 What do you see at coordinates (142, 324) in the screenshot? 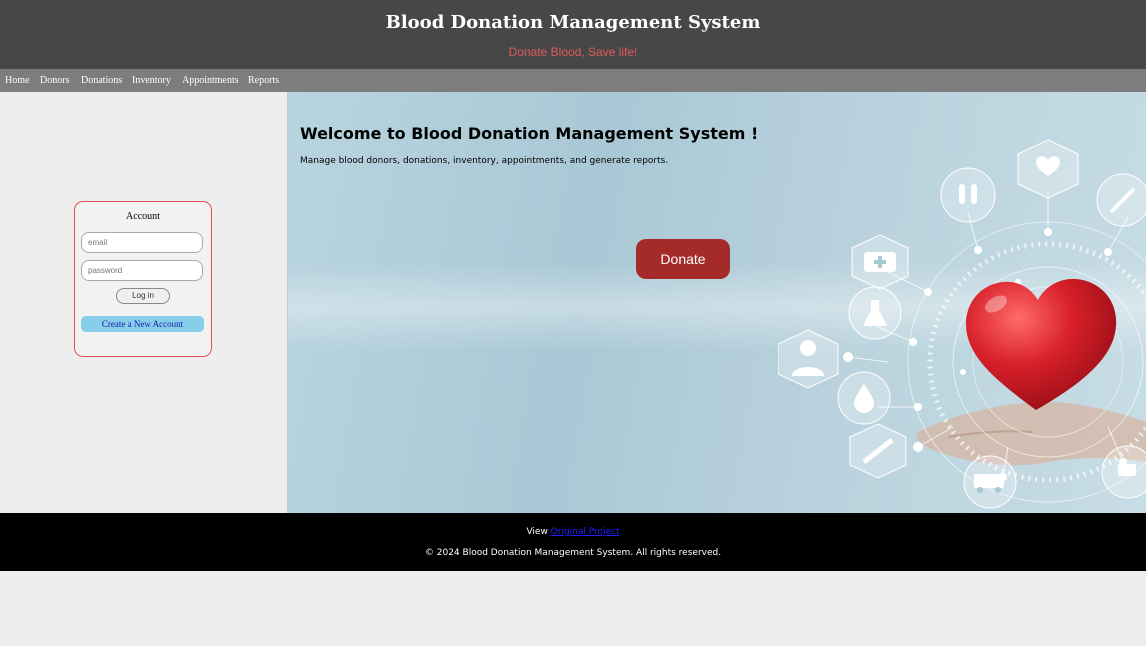
I see `create-account-button: Create a New Account` at bounding box center [142, 324].